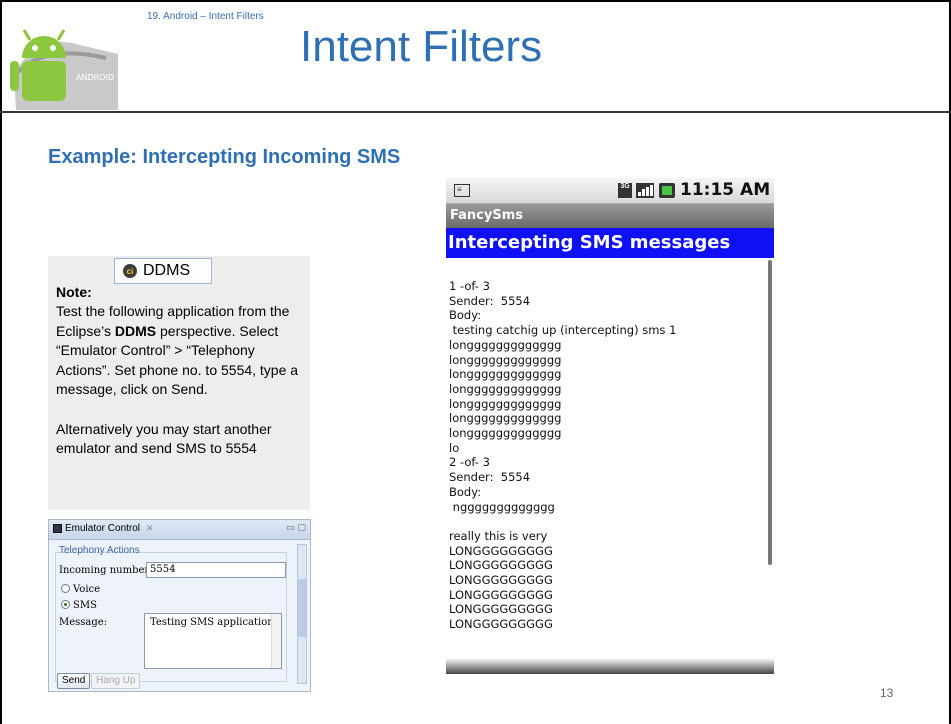 The height and width of the screenshot is (724, 951). Describe the element at coordinates (216, 570) in the screenshot. I see `incoming-number-input: 5554` at that location.